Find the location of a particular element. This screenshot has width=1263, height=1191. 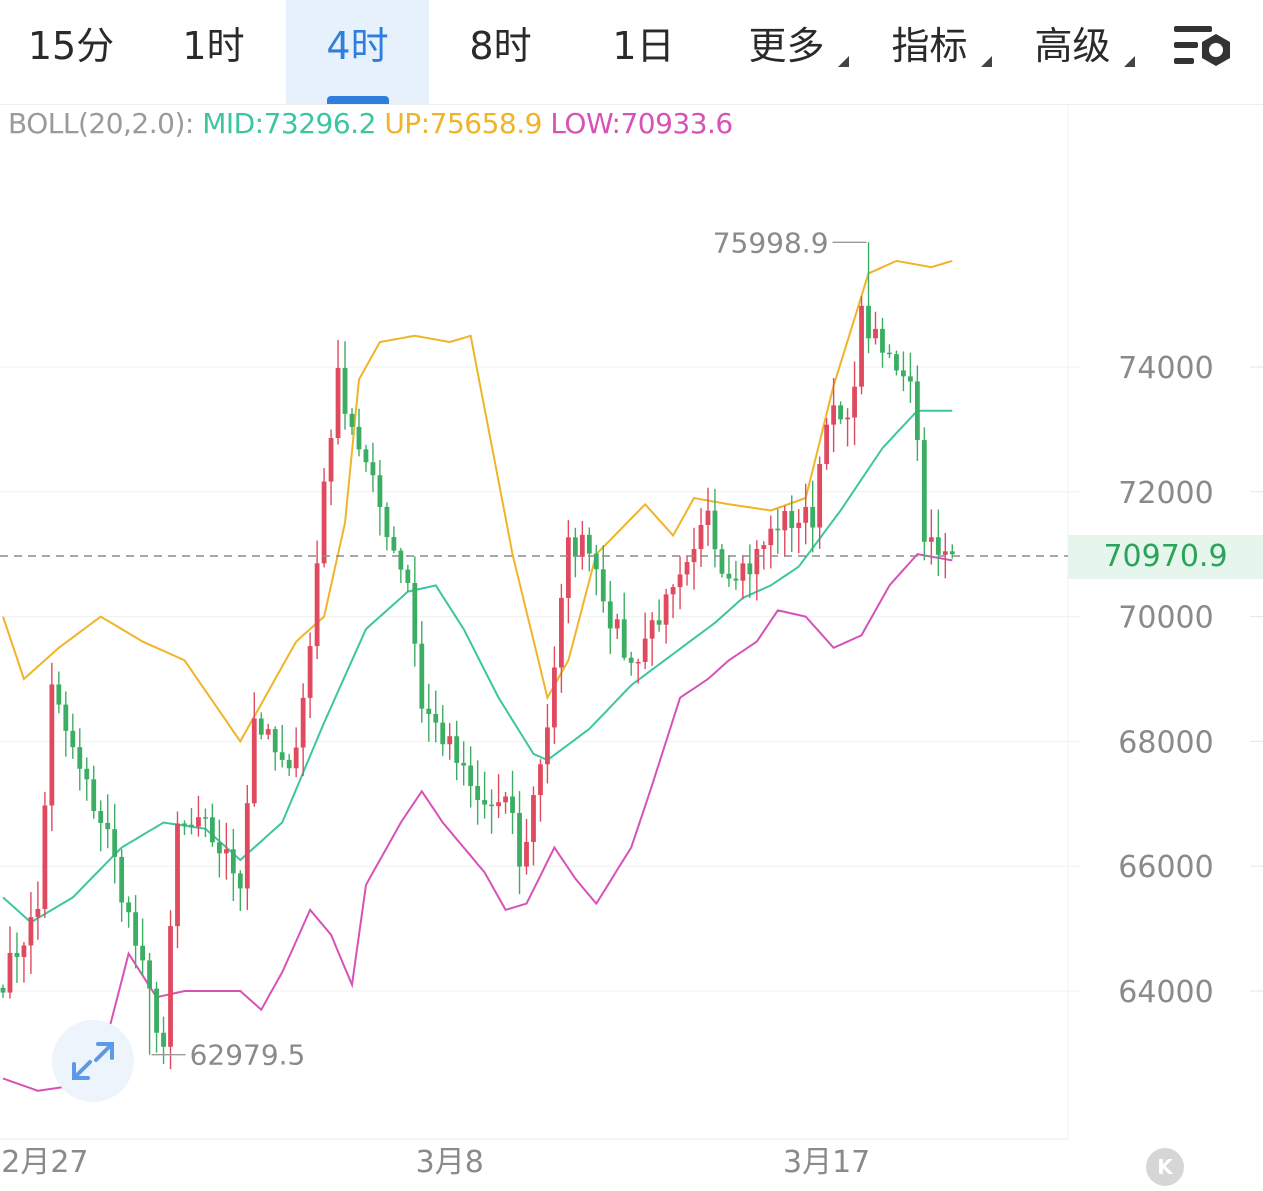

current-price-tag: 70970.9 is located at coordinates (1165, 557).